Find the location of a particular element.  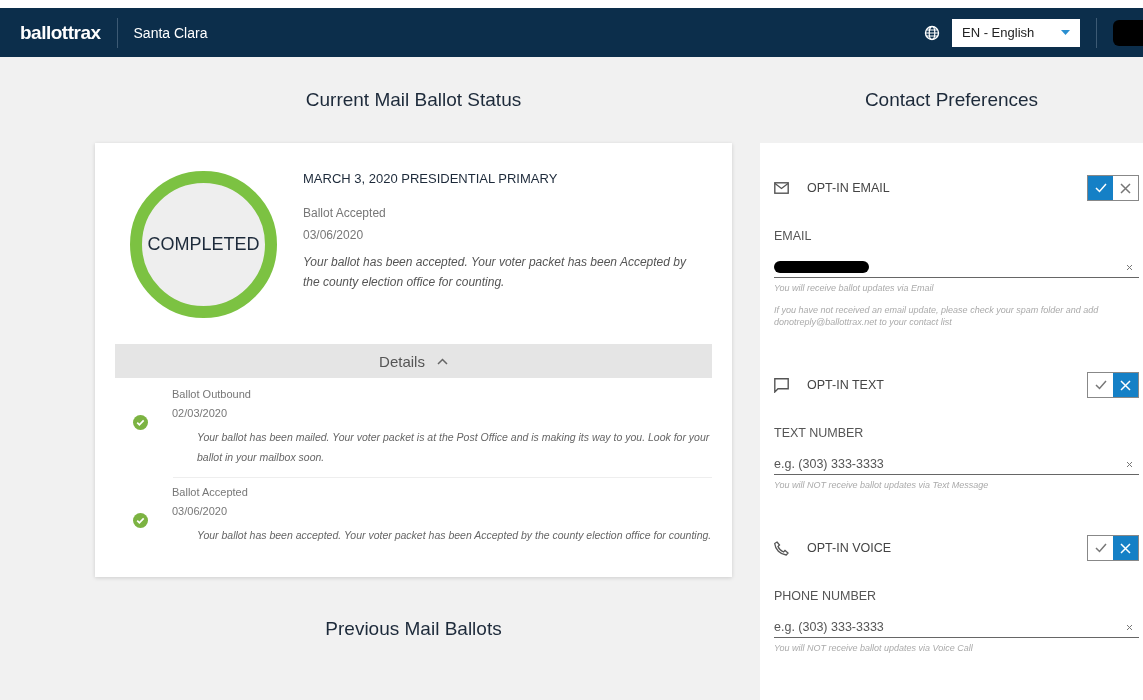

phone-icon is located at coordinates (781, 548).